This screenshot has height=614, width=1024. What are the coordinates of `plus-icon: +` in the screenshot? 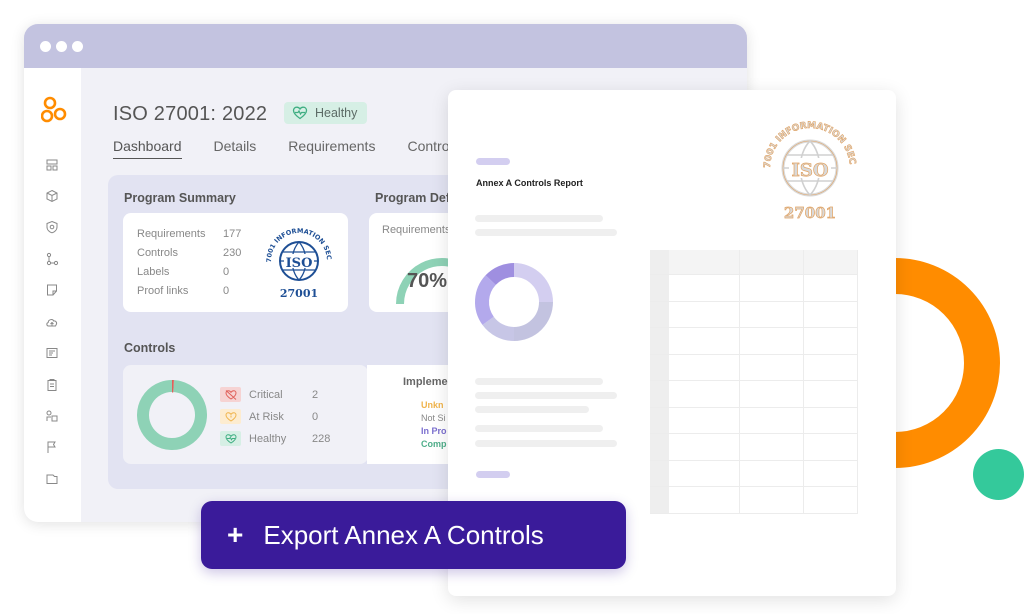 It's located at (235, 534).